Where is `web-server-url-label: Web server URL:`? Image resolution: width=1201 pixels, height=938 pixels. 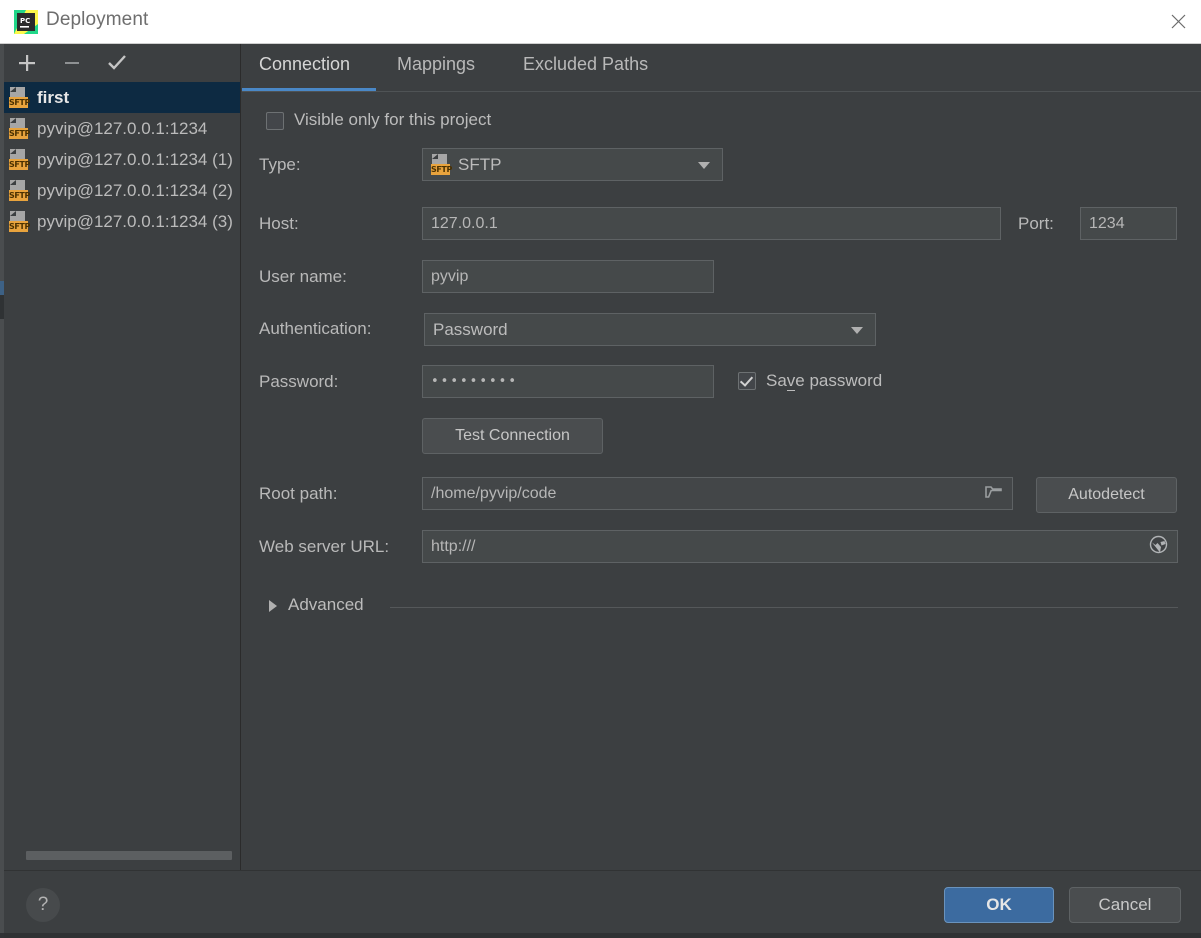 web-server-url-label: Web server URL: is located at coordinates (324, 546).